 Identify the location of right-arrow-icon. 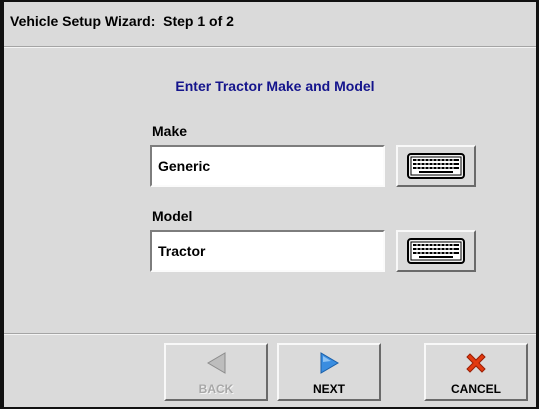
(329, 363).